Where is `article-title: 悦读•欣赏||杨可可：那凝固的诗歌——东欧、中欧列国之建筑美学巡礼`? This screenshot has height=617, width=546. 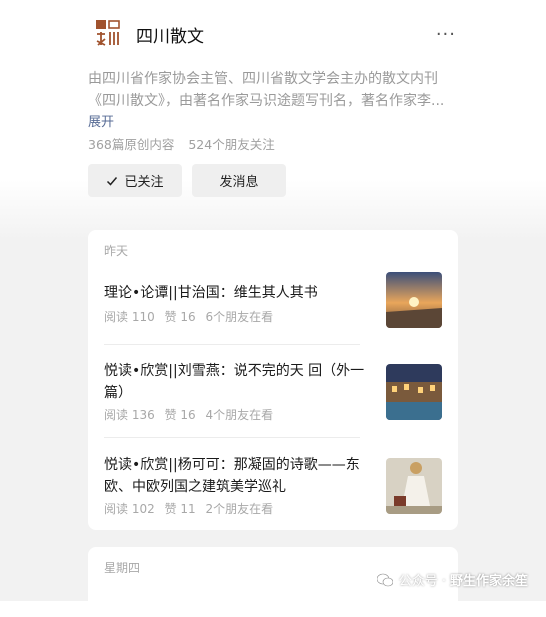
article-title: 悦读•欣赏||杨可可：那凝固的诗歌——东欧、中欧列国之建筑美学巡礼 is located at coordinates (235, 476).